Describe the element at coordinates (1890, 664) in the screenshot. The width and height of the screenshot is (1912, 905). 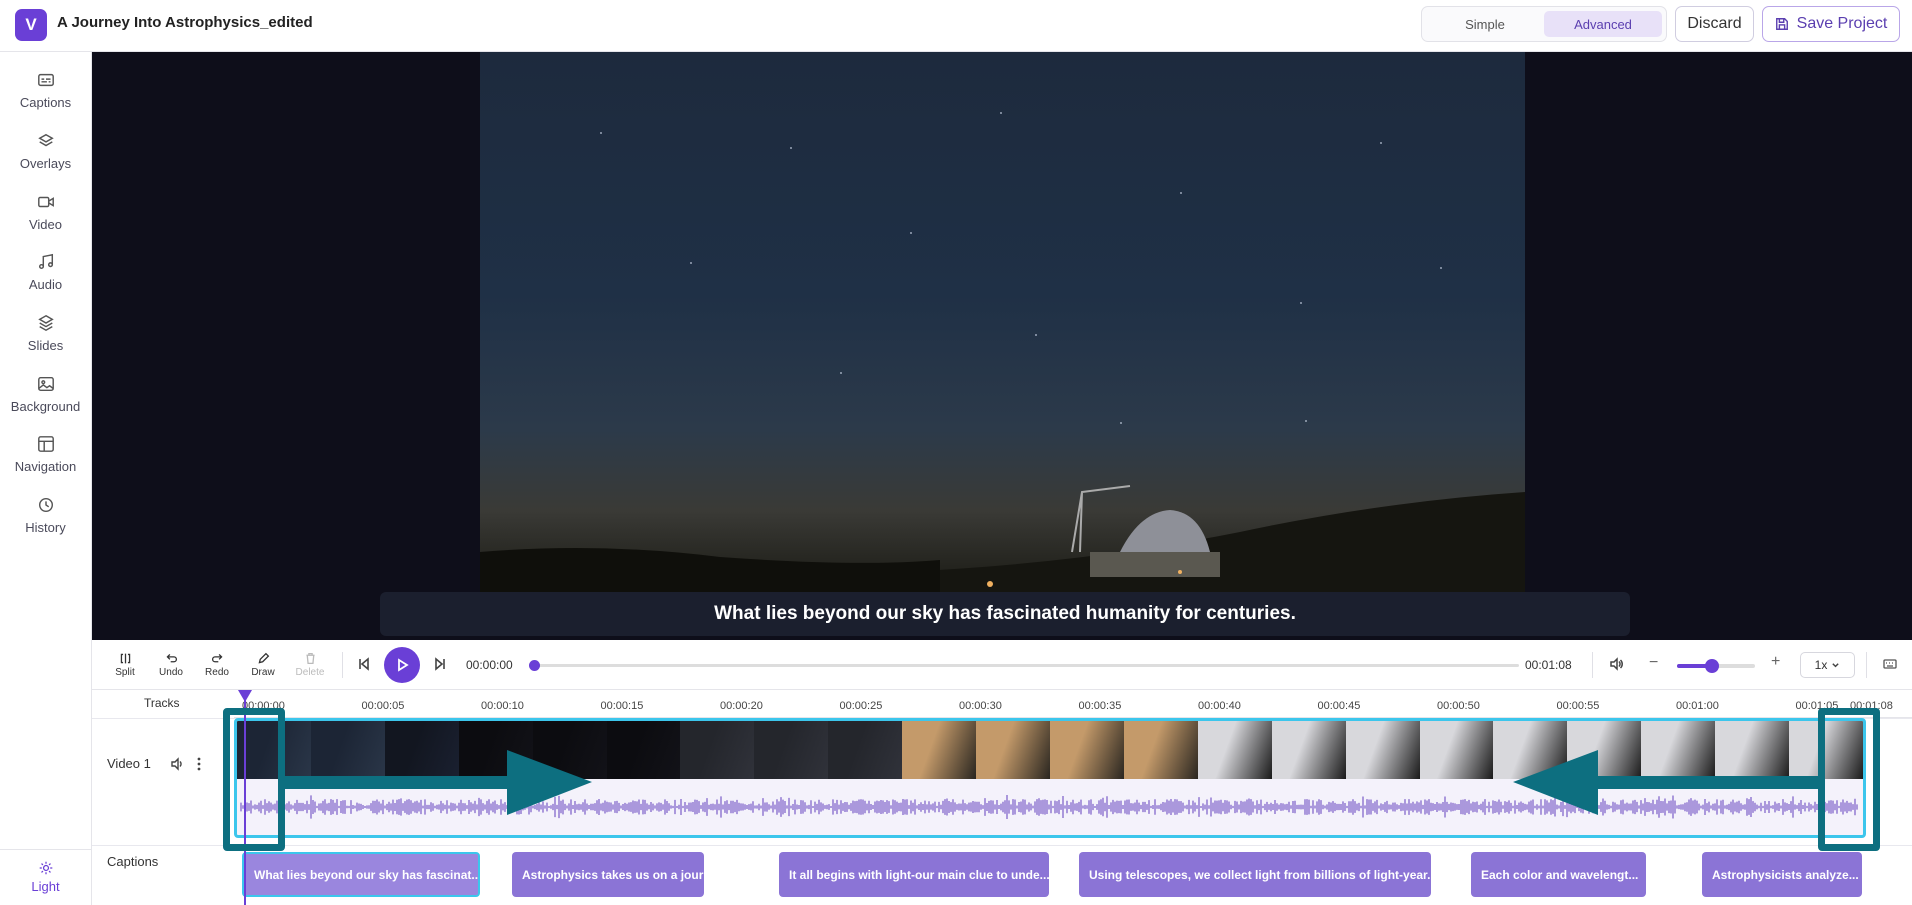
I see `keyboard-icon` at that location.